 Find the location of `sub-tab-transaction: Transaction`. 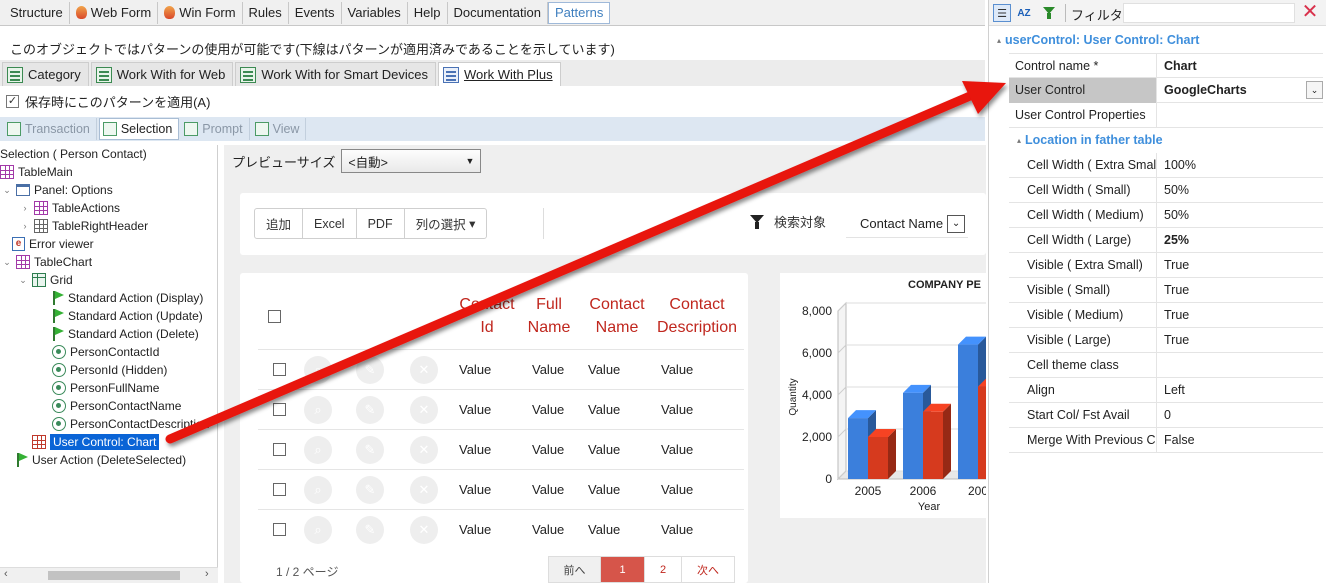

sub-tab-transaction: Transaction is located at coordinates (50, 129).